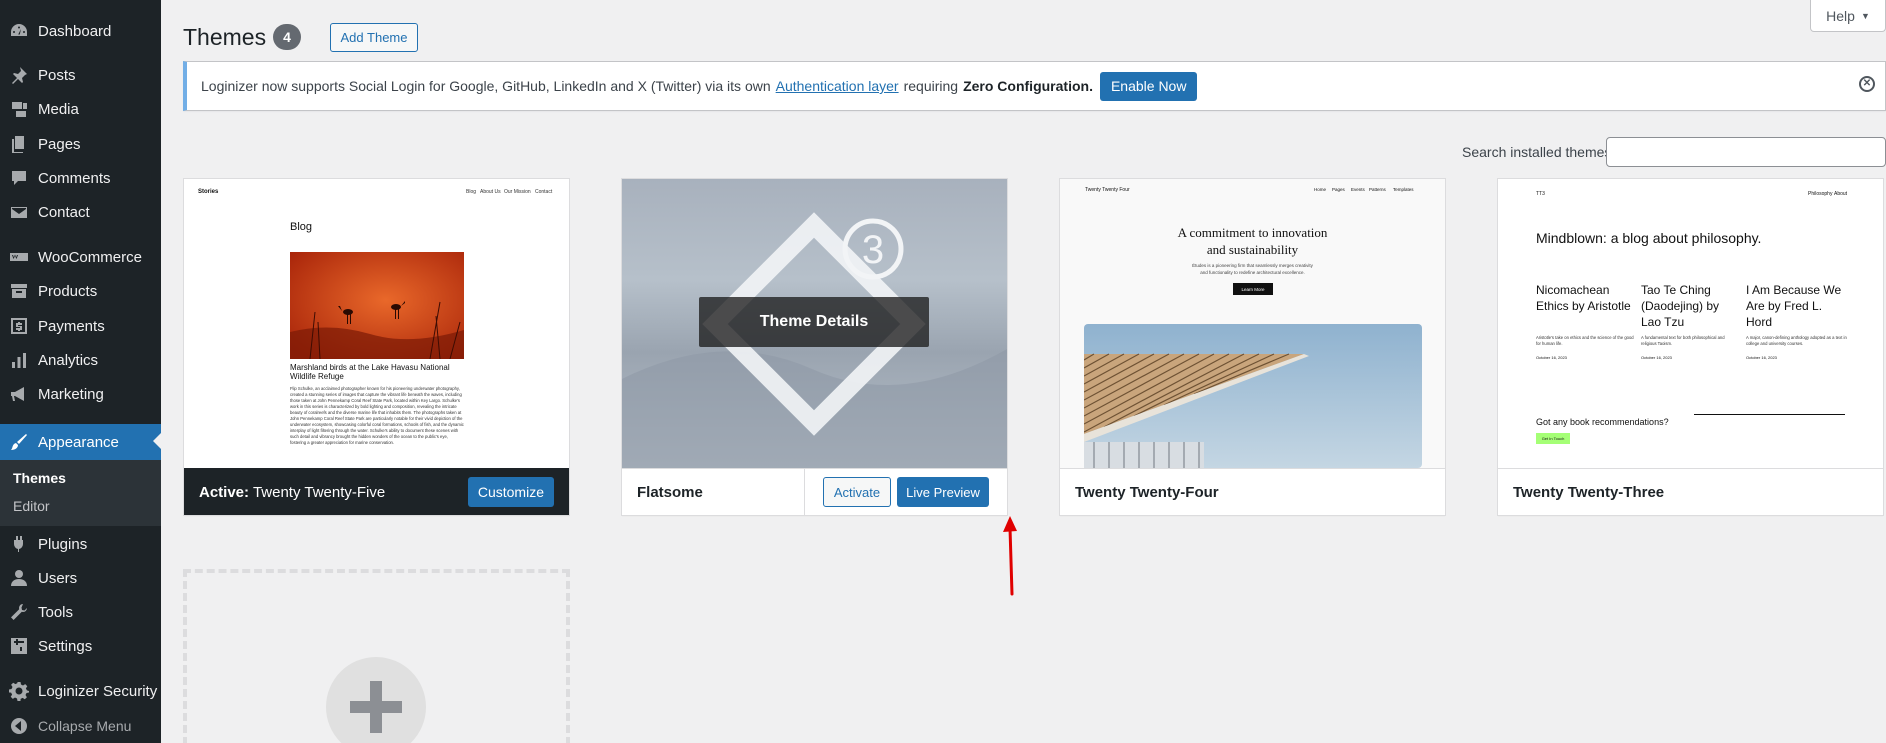  Describe the element at coordinates (287, 37) in the screenshot. I see `theme-count-badge: 4` at that location.